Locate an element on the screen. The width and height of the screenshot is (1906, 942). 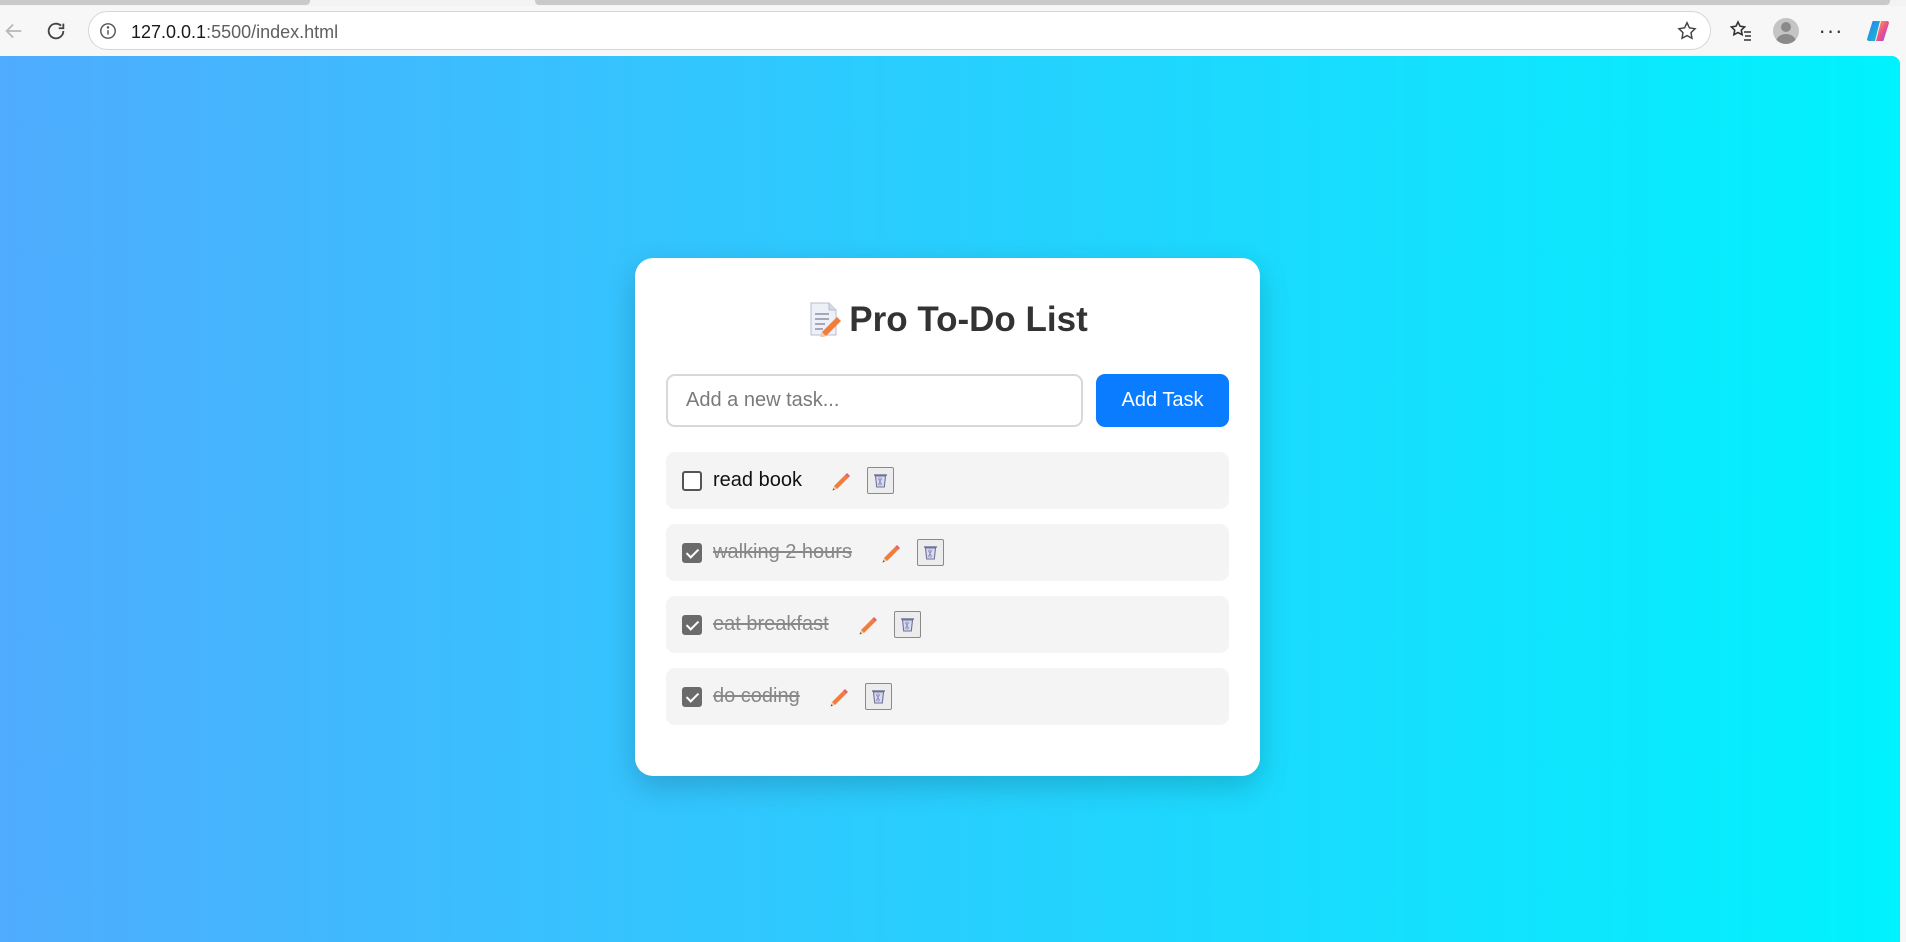
profile-icon is located at coordinates (1786, 31).